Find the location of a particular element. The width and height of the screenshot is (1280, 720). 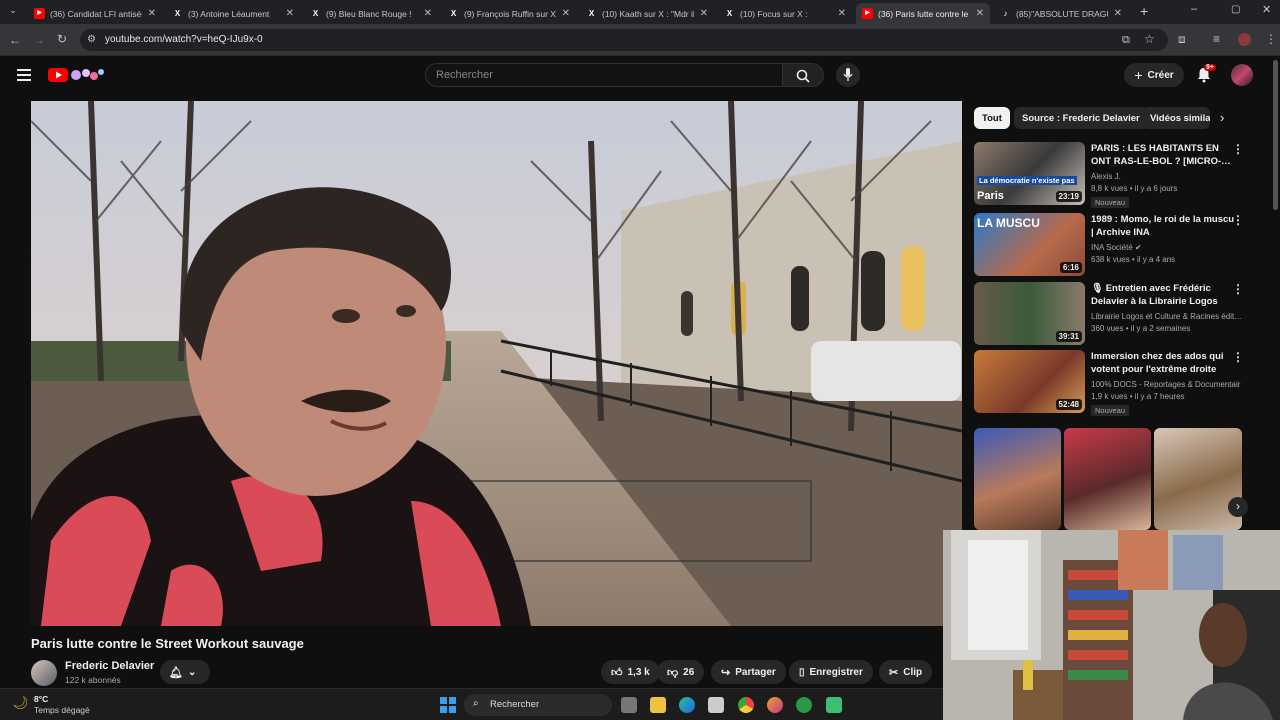

new-tab-button: + is located at coordinates (1144, 11).